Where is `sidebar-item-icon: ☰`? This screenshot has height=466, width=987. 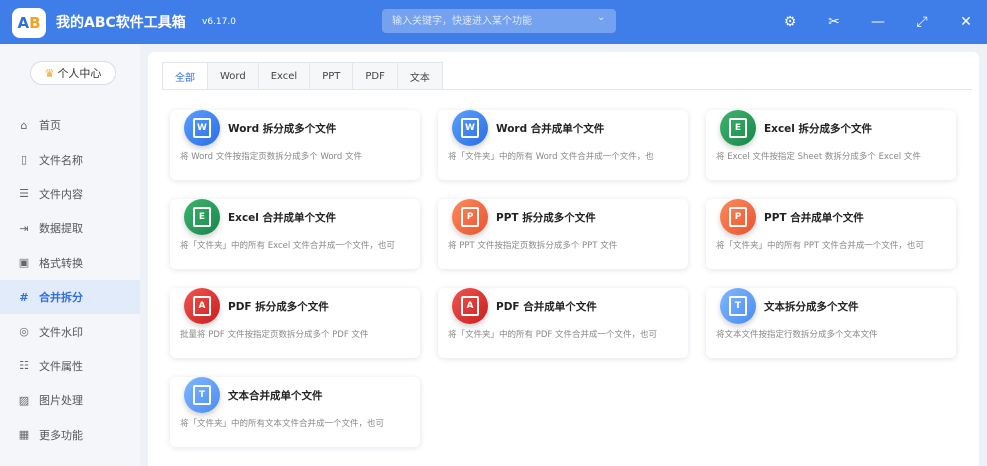
sidebar-item-icon: ☰ is located at coordinates (24, 194).